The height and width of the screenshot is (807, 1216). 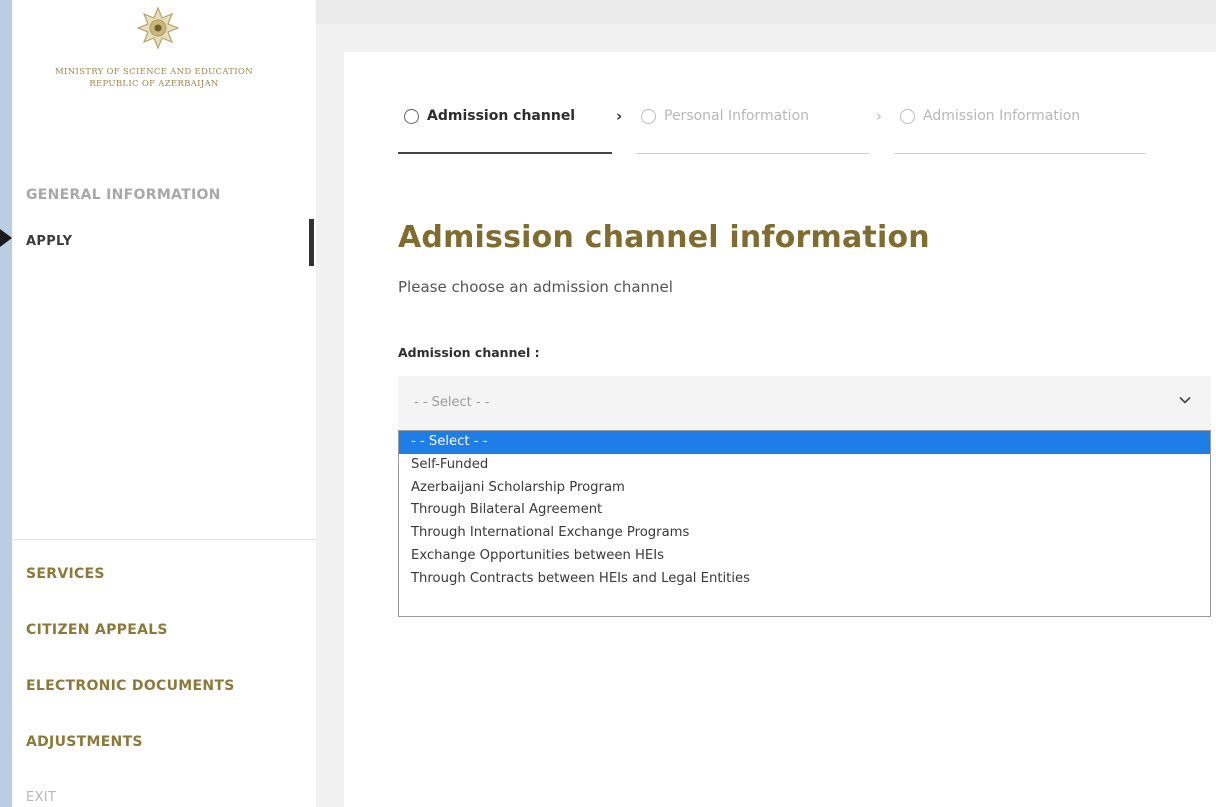 What do you see at coordinates (154, 84) in the screenshot?
I see `ministry-line-2: Republic of Azerbaijan` at bounding box center [154, 84].